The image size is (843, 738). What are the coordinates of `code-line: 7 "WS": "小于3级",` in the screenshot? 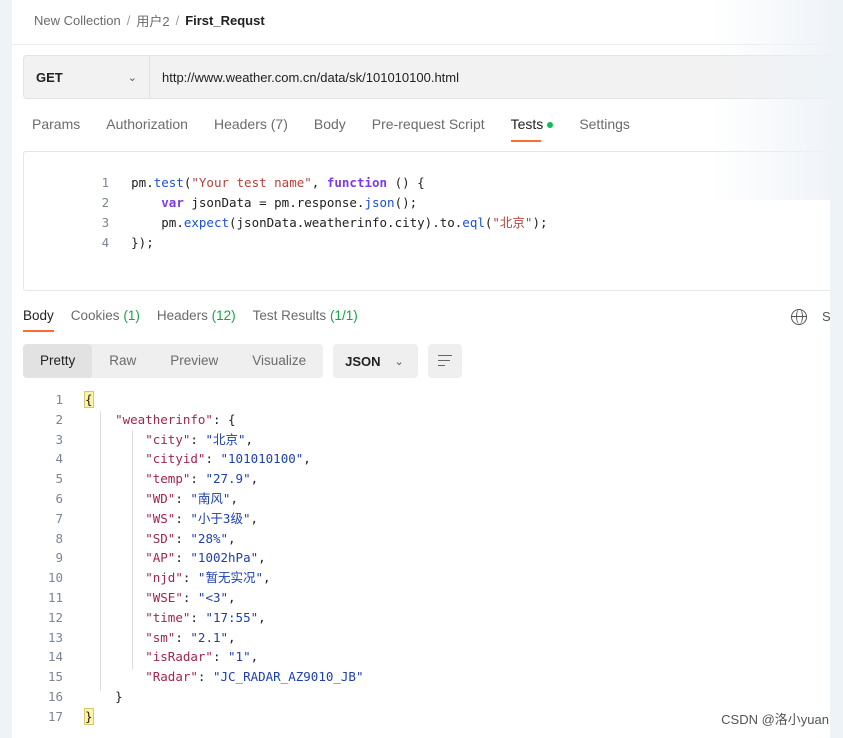 It's located at (156, 518).